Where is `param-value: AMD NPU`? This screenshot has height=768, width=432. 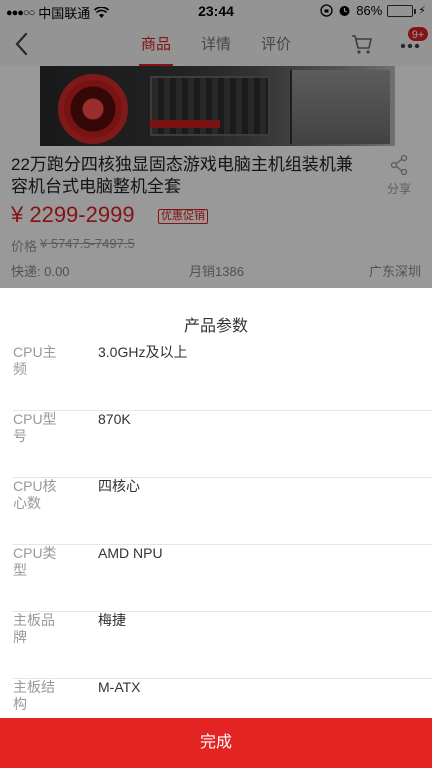 param-value: AMD NPU is located at coordinates (130, 553).